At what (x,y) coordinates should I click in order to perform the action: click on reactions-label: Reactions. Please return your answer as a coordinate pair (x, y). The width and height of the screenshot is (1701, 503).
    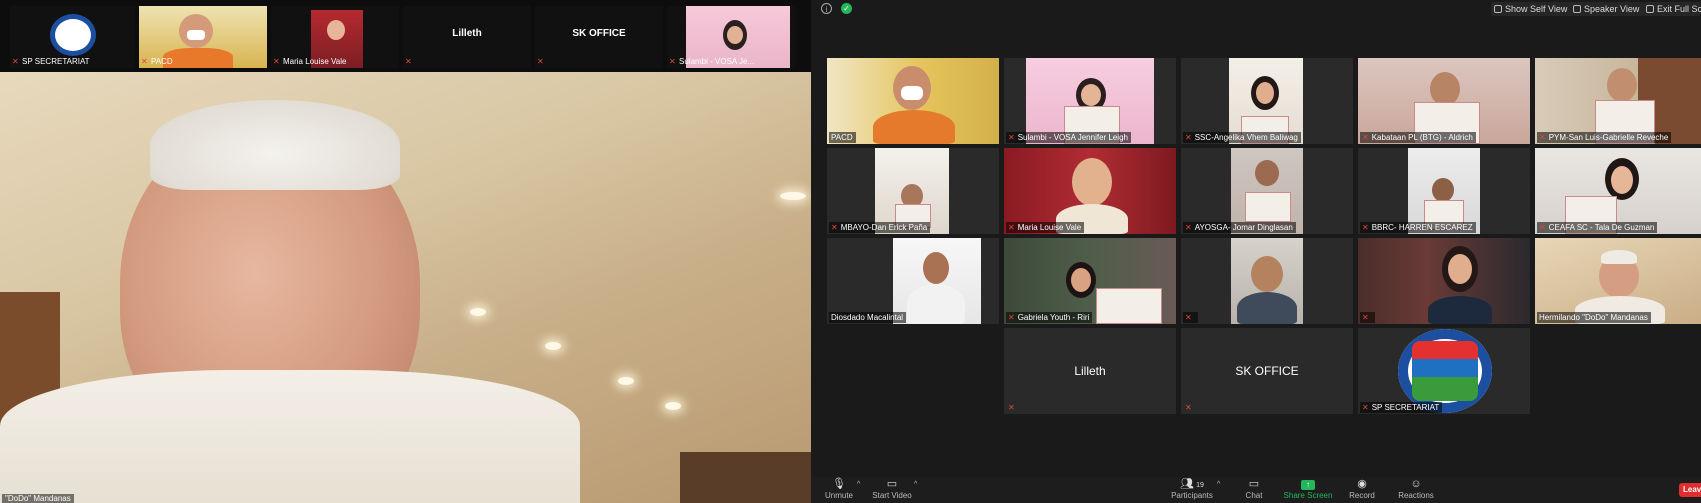
    Looking at the image, I should click on (1416, 495).